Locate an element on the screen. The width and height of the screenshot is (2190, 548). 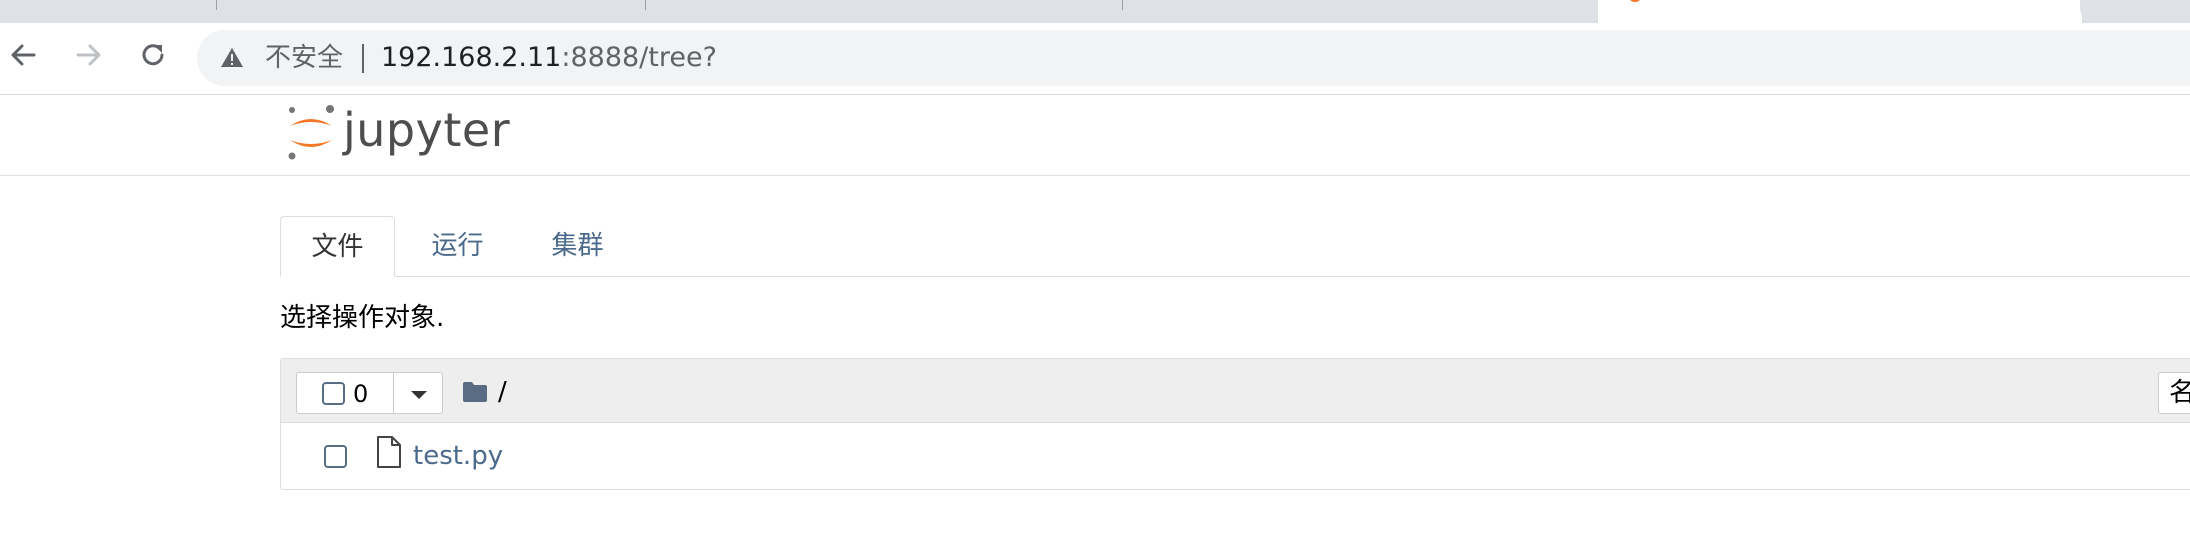
selection-dropdown-button is located at coordinates (418, 393).